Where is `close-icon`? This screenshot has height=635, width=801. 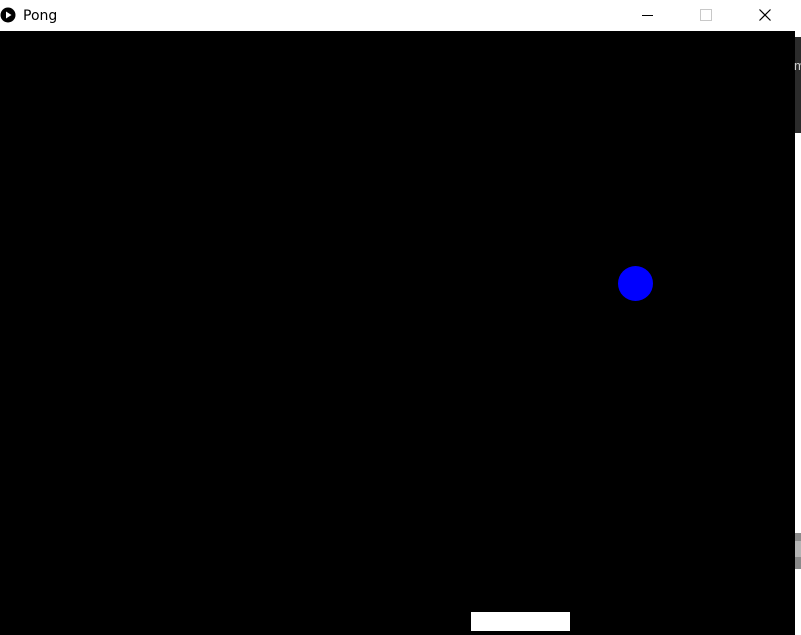 close-icon is located at coordinates (765, 15).